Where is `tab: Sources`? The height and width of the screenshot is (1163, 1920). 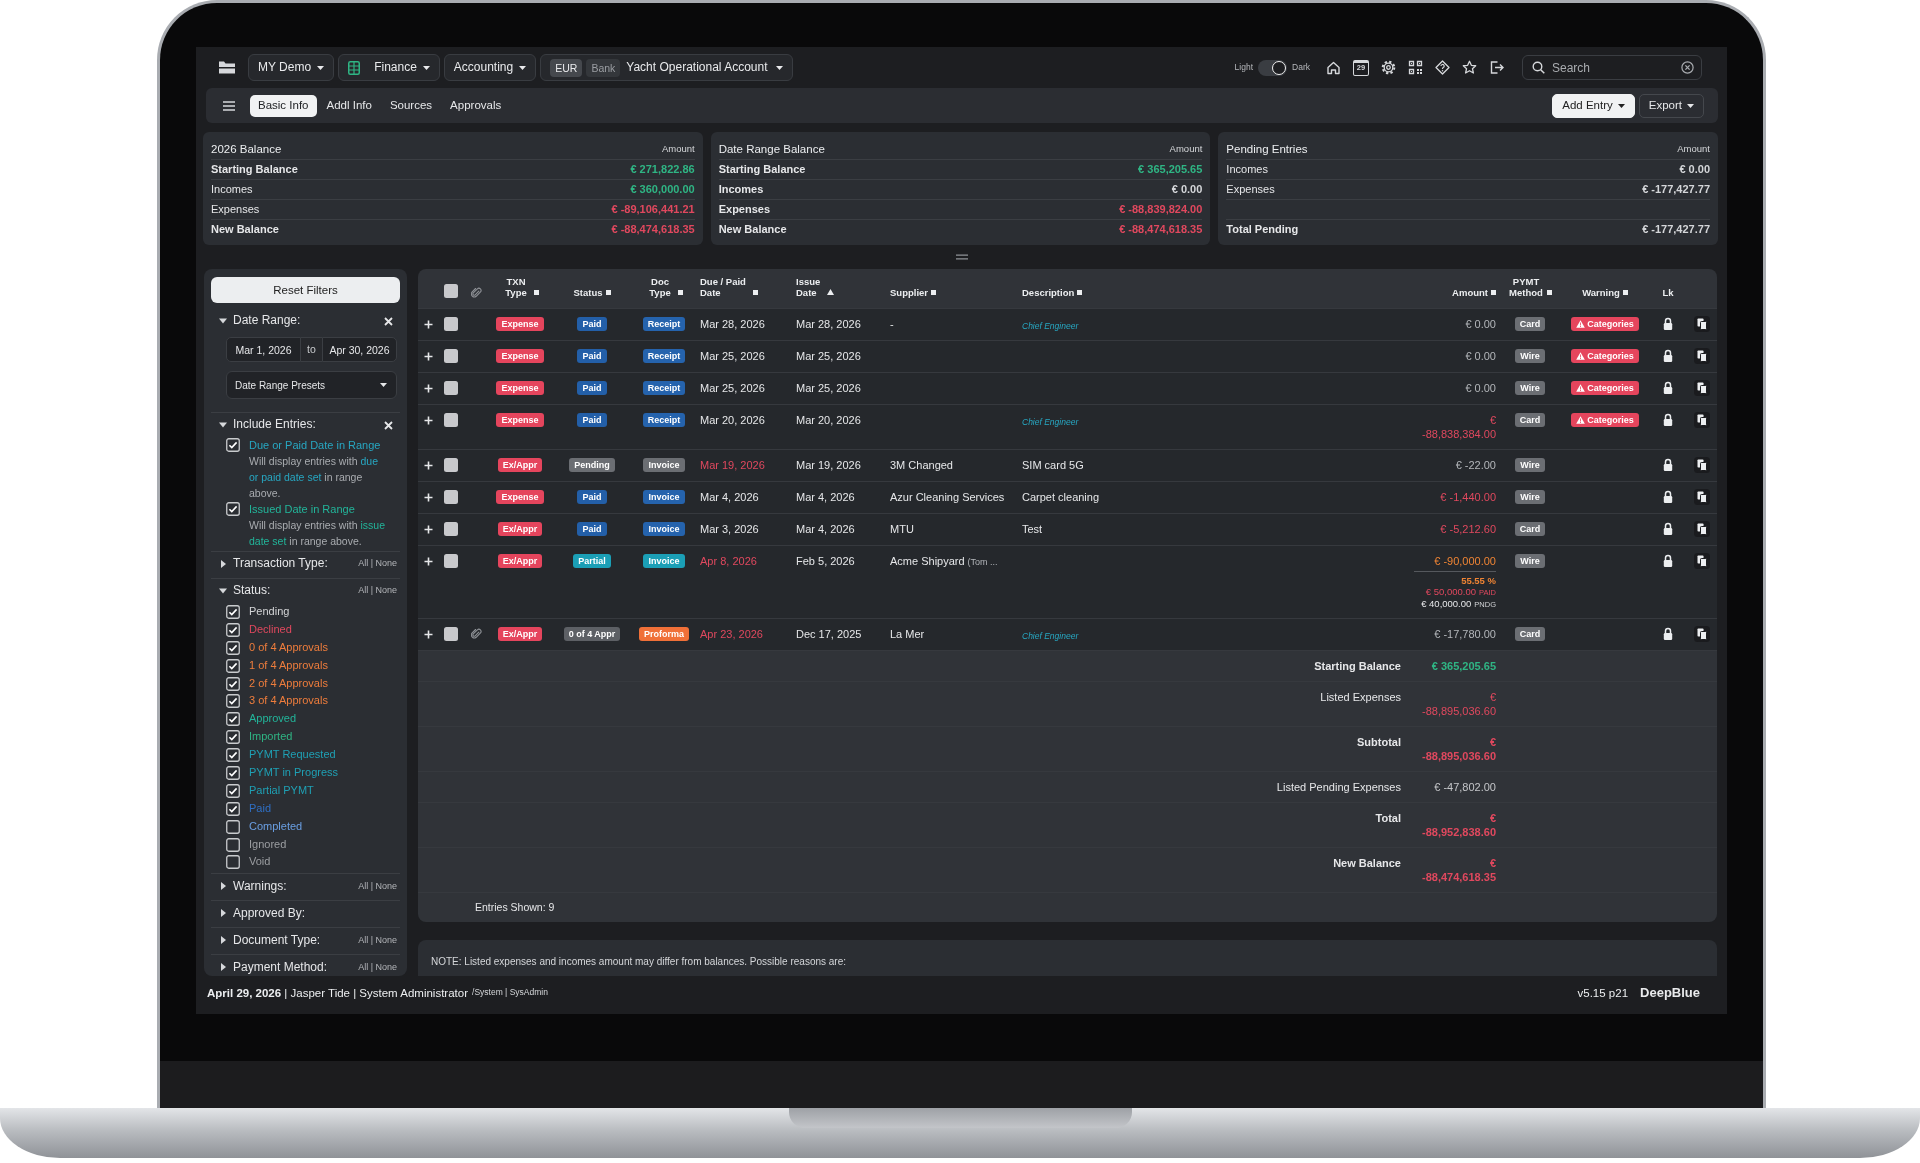
tab: Sources is located at coordinates (411, 105).